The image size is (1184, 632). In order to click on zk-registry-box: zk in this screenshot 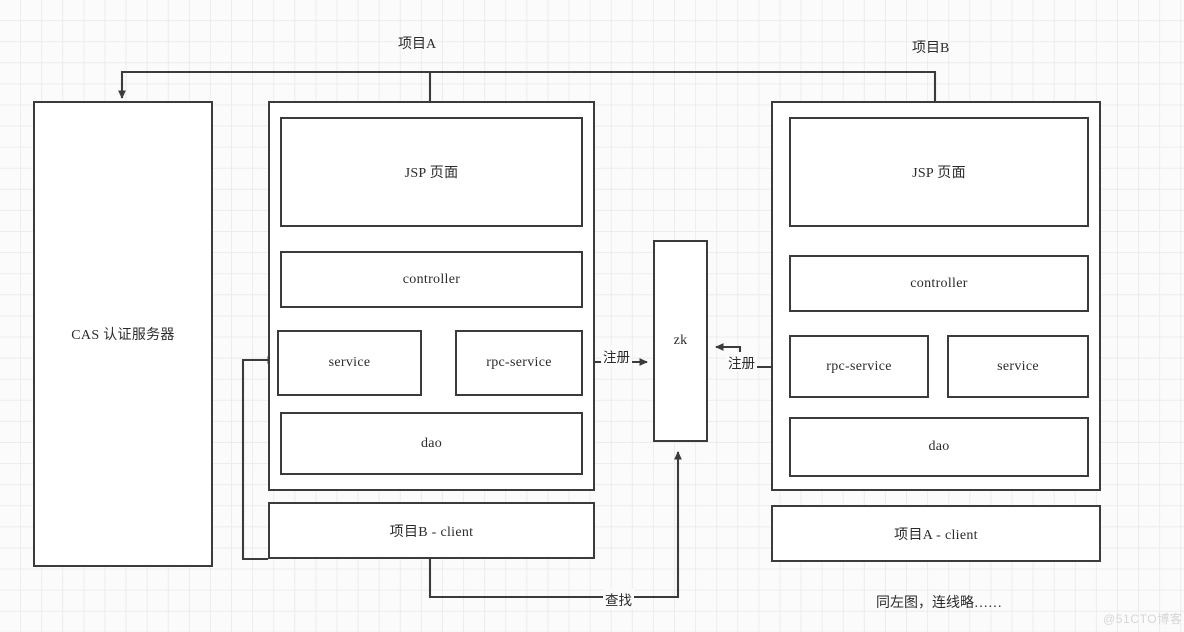, I will do `click(680, 341)`.